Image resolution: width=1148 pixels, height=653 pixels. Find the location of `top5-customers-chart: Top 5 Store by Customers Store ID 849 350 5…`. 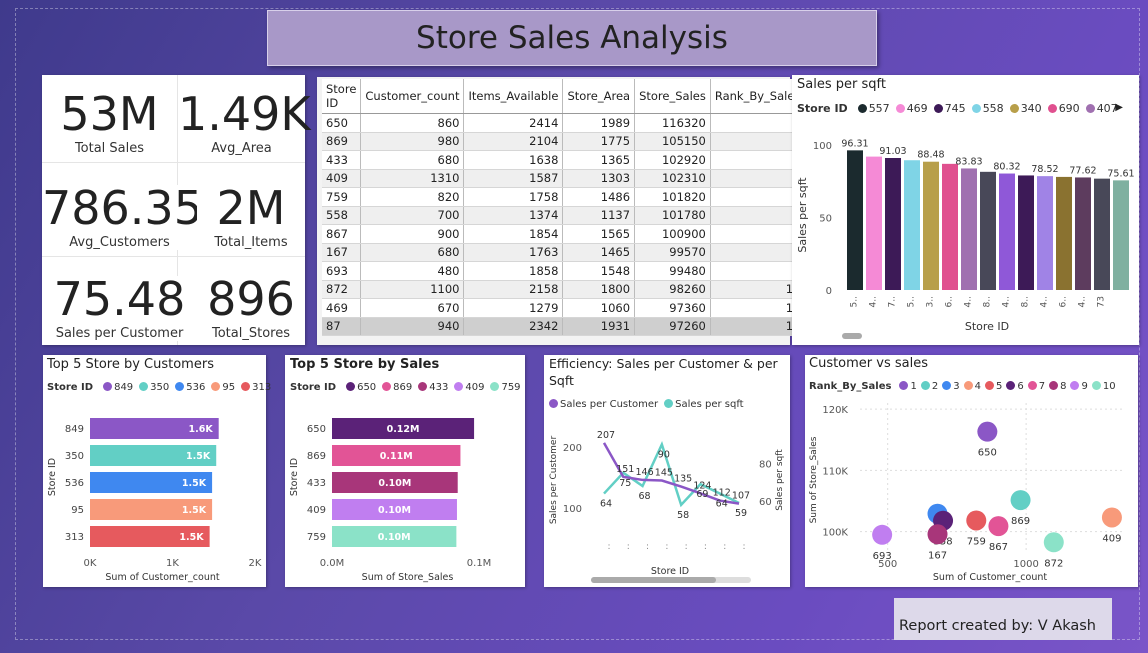

top5-customers-chart: Top 5 Store by Customers Store ID 849 350 5… is located at coordinates (157, 471).